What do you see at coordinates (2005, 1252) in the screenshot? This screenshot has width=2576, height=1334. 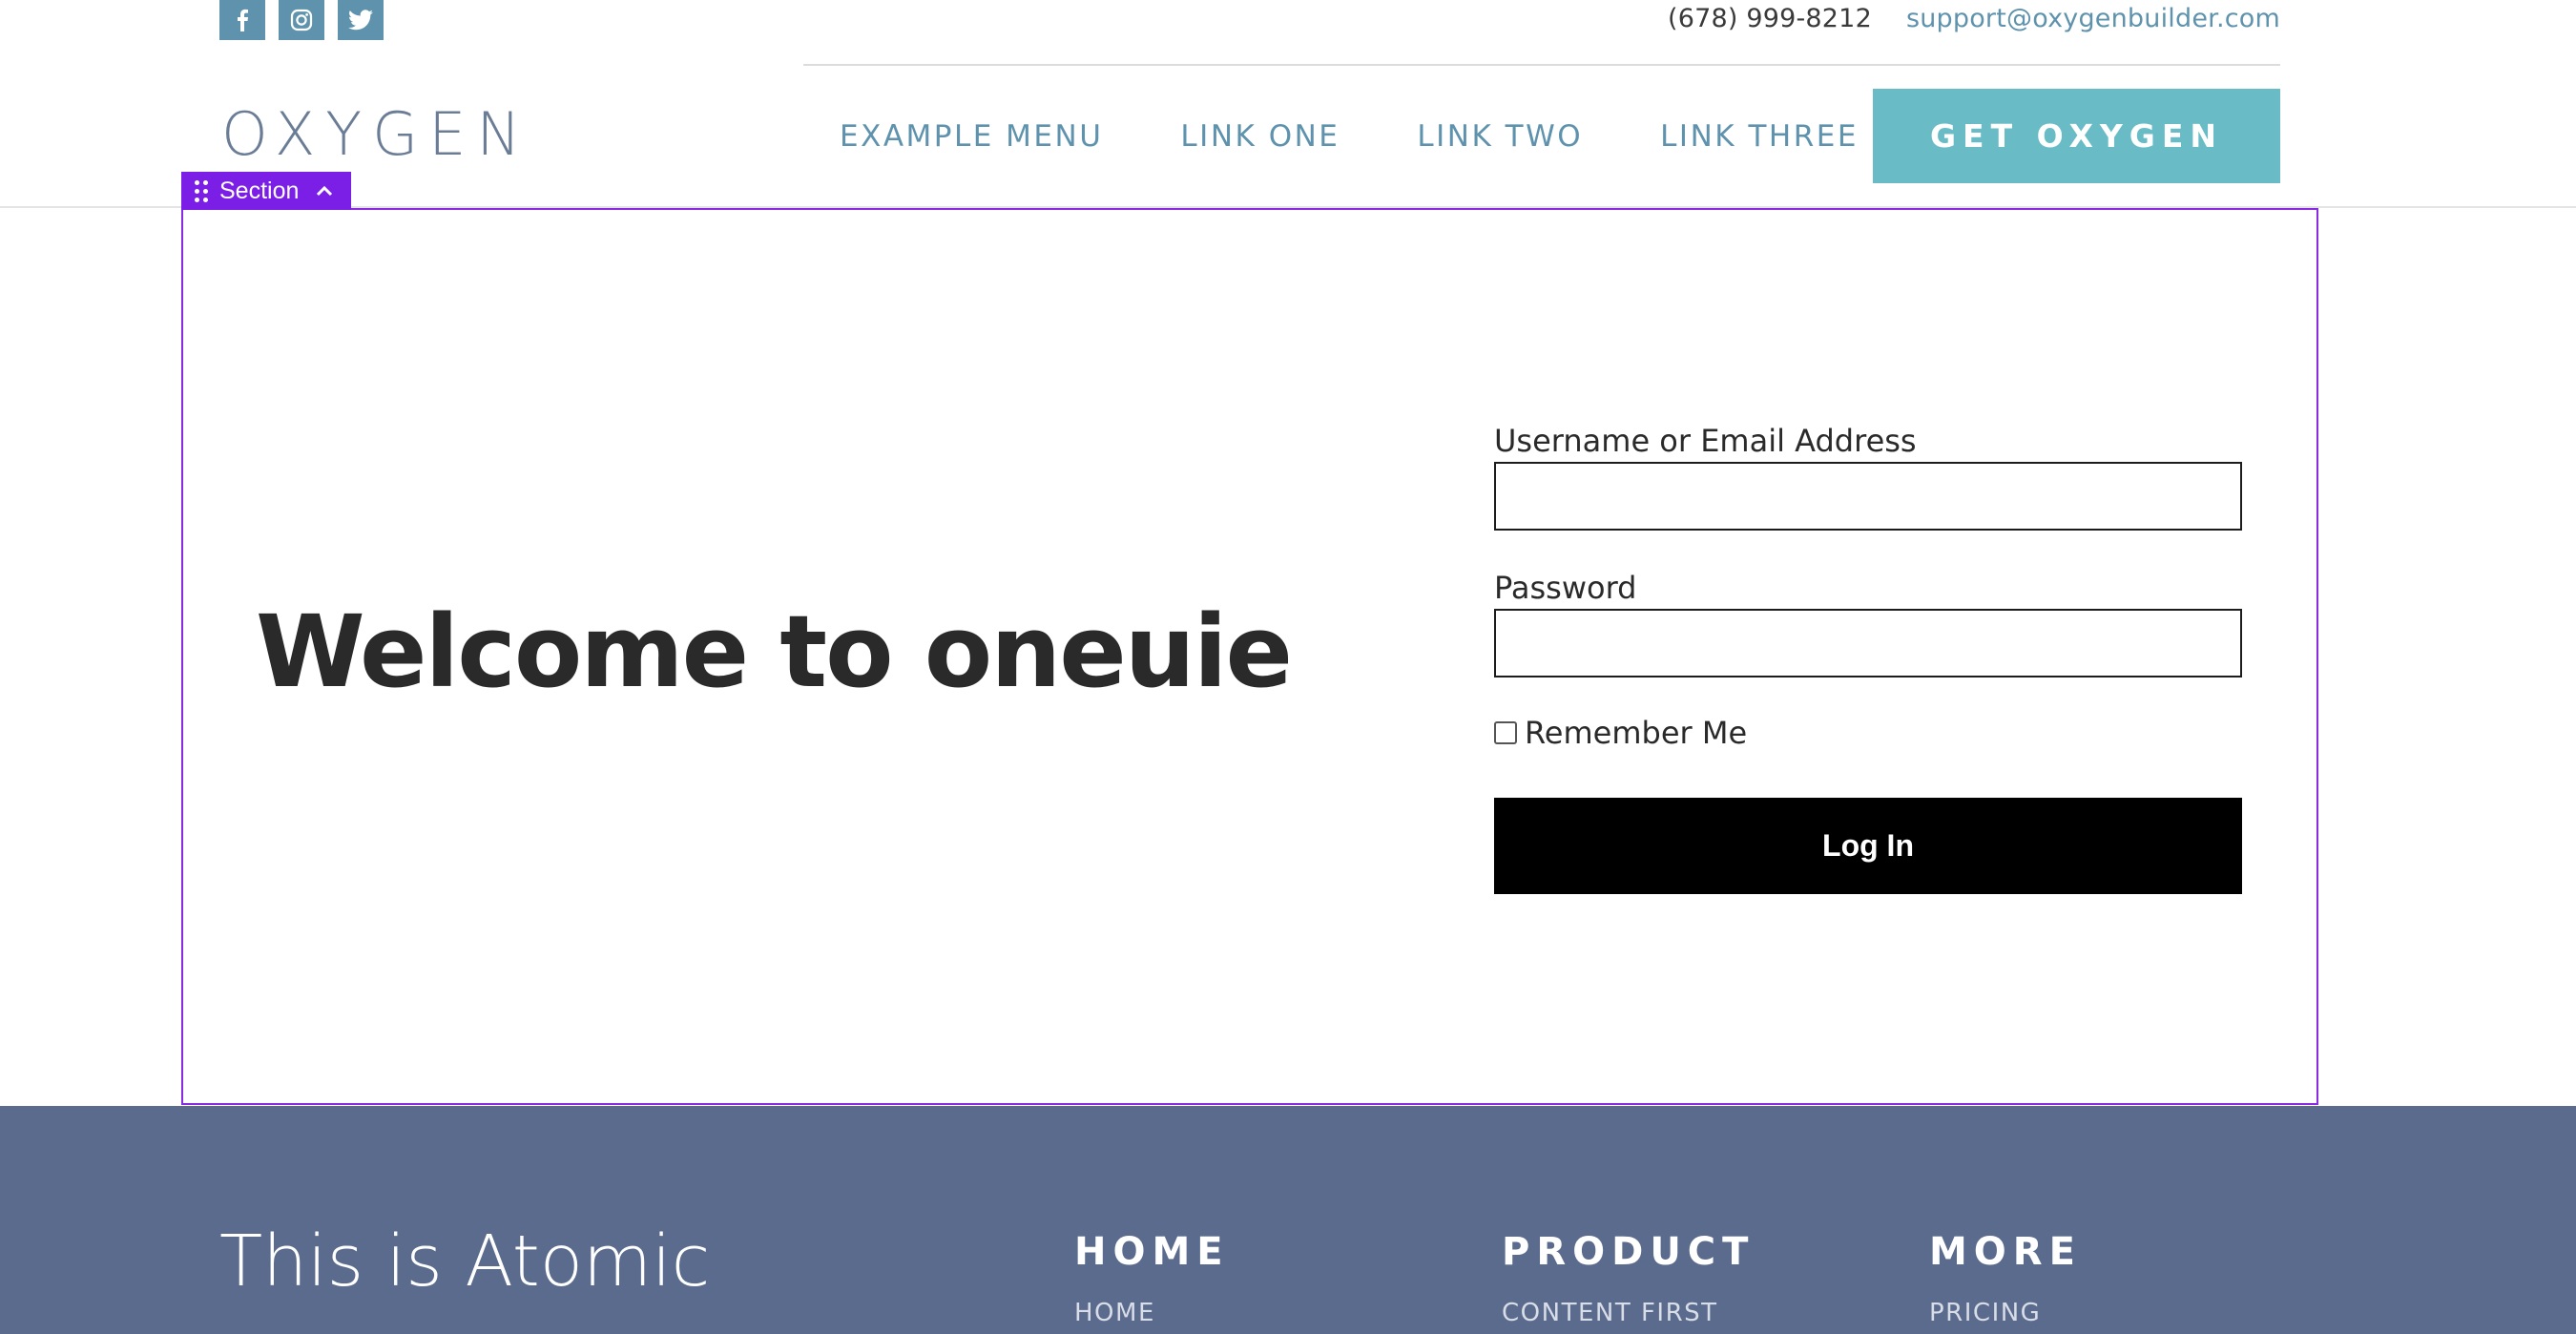 I see `footer-heading-more: MORE` at bounding box center [2005, 1252].